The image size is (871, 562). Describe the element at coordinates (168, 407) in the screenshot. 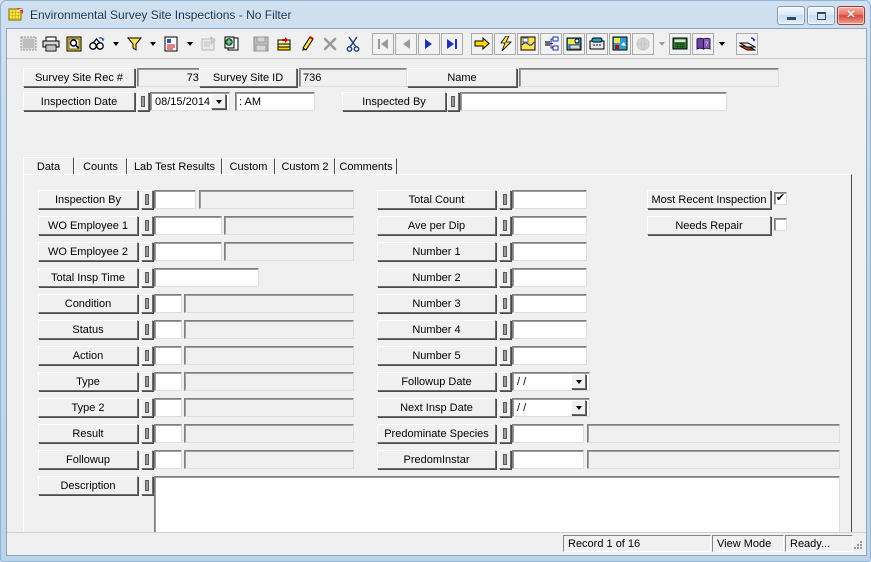

I see `type-2-code-field` at that location.